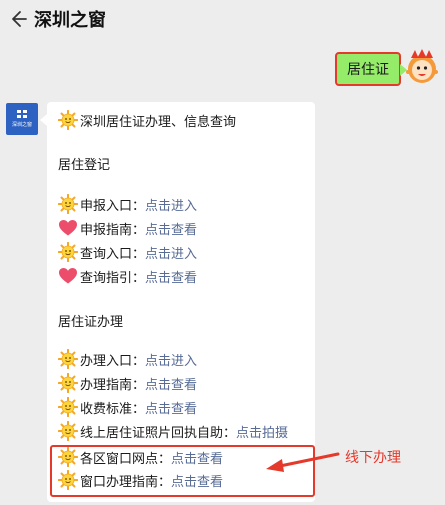 Image resolution: width=445 pixels, height=505 pixels. I want to click on list-item: 申报入口： 点击进入, so click(127, 204).